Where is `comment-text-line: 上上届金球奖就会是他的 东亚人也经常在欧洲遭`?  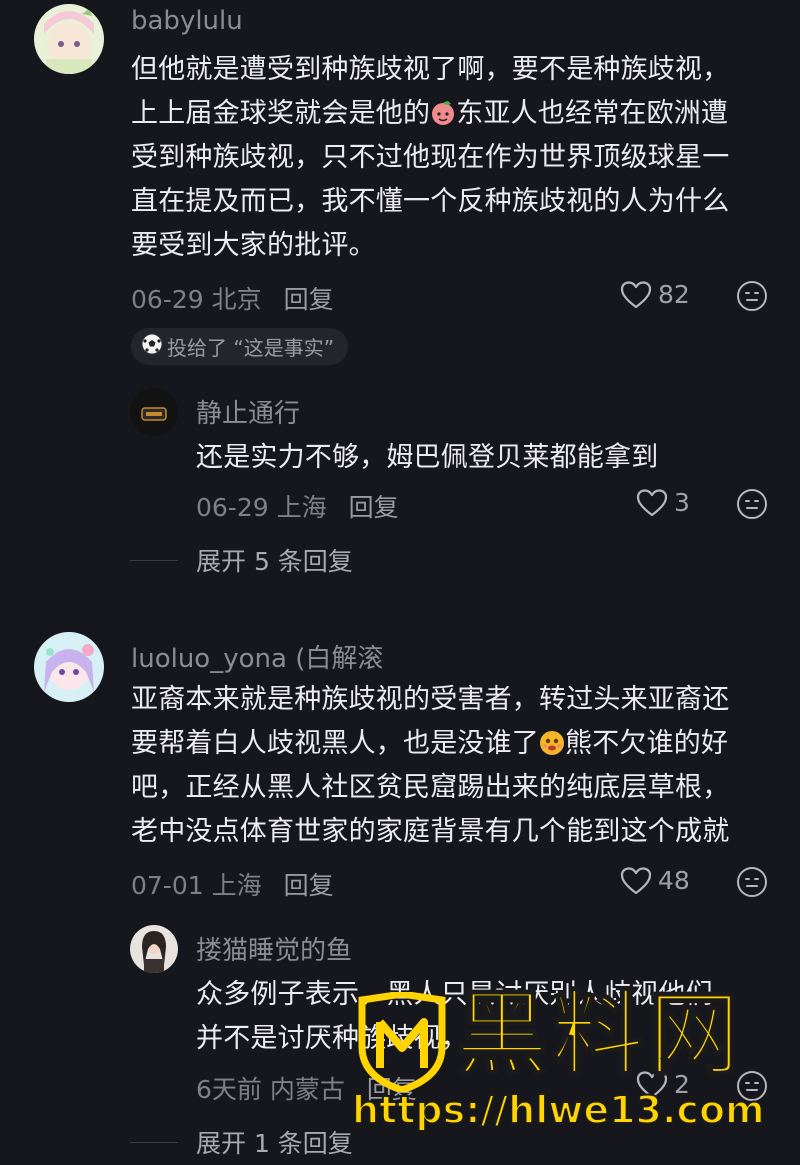
comment-text-line: 上上届金球奖就会是他的 东亚人也经常在欧洲遭 is located at coordinates (451, 114).